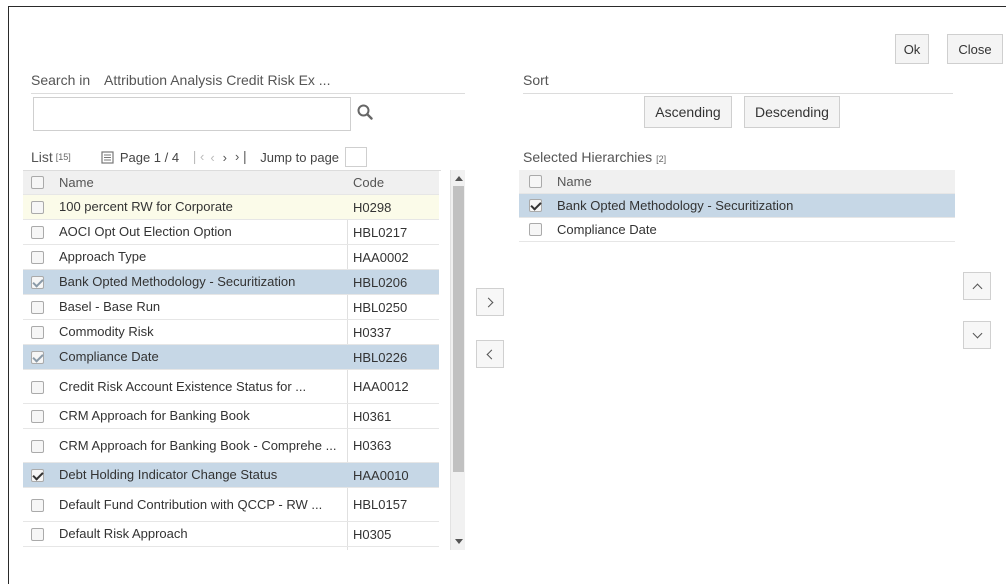 The image size is (1006, 584). Describe the element at coordinates (912, 49) in the screenshot. I see `ok-button: Ok` at that location.